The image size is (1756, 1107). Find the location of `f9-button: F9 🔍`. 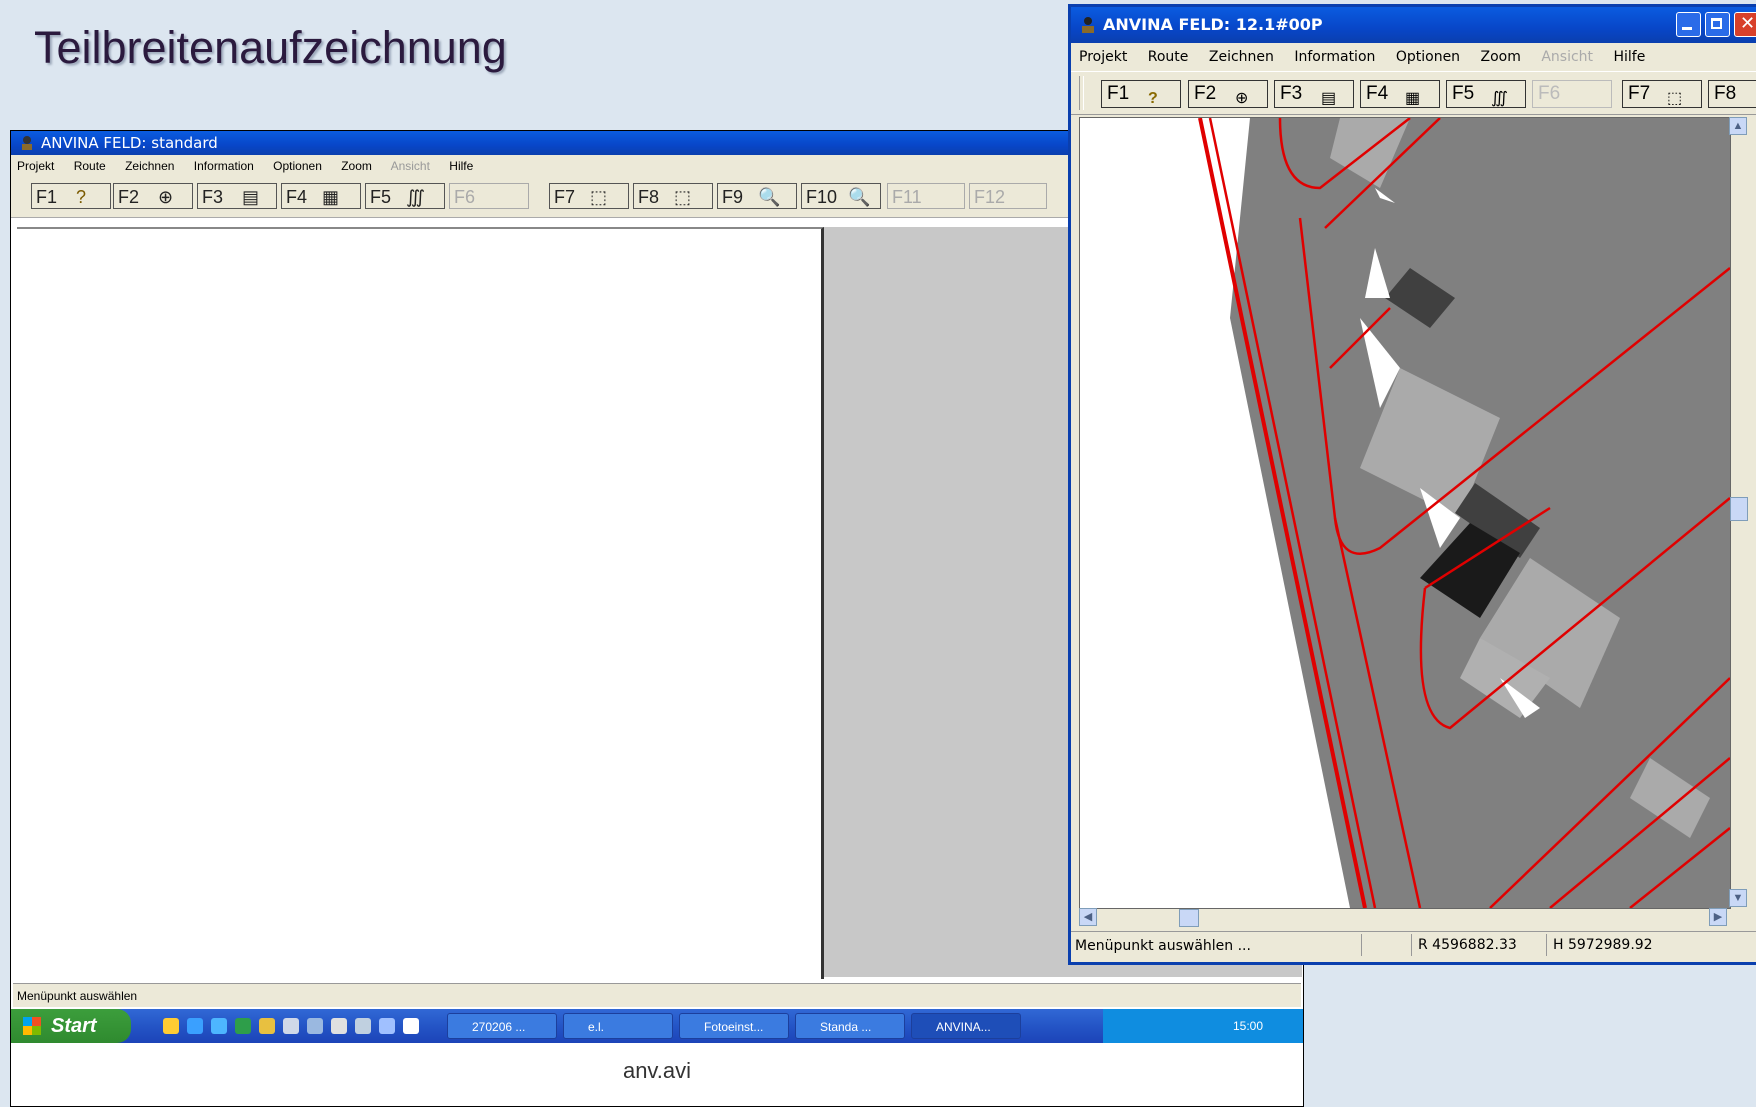

f9-button: F9 🔍 is located at coordinates (757, 196).